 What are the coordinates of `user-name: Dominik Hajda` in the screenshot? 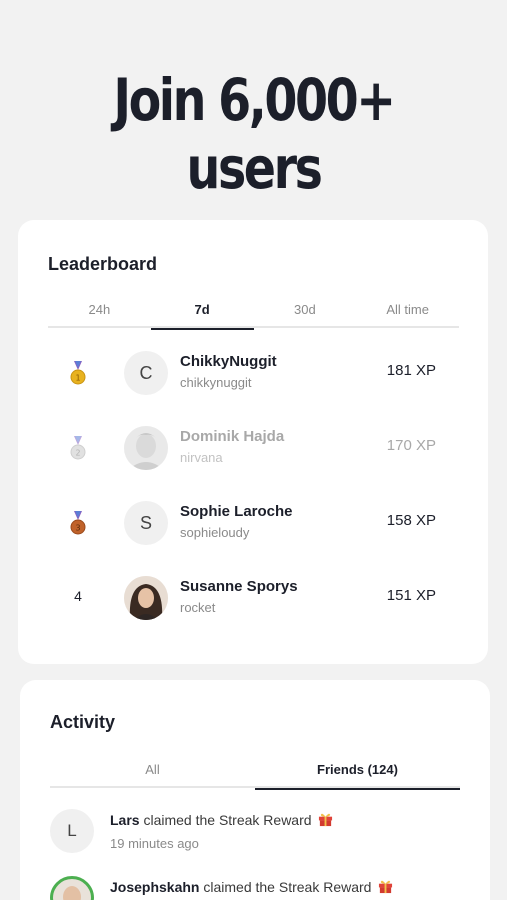 It's located at (232, 436).